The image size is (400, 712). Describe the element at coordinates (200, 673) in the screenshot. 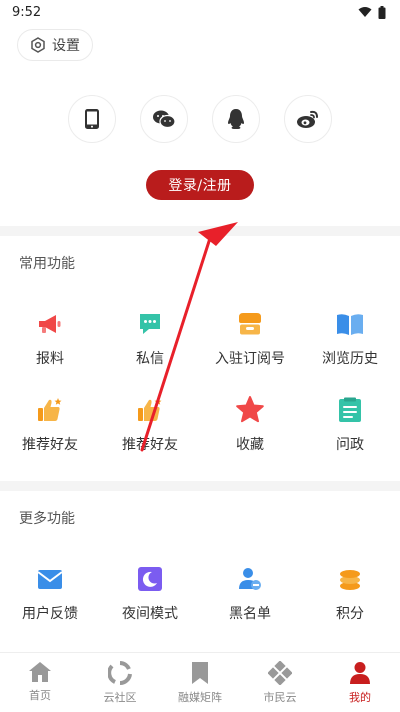

I see `bookmark-icon` at that location.